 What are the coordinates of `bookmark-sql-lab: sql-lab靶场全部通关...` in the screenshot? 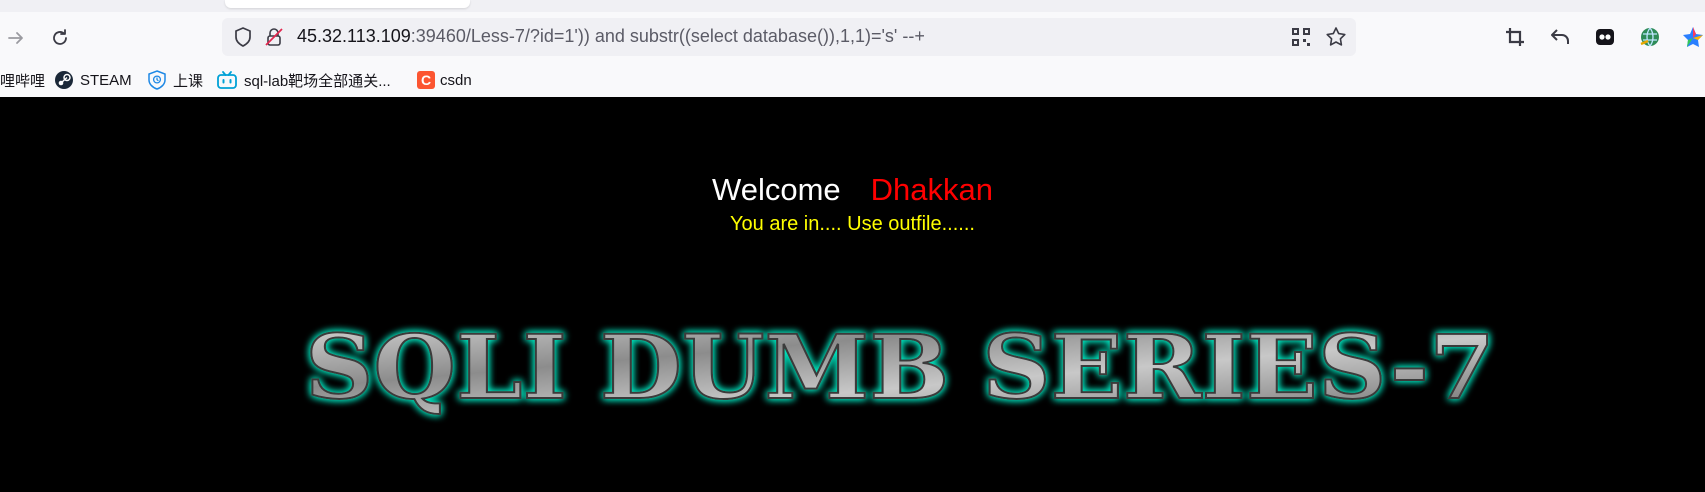 It's located at (303, 80).